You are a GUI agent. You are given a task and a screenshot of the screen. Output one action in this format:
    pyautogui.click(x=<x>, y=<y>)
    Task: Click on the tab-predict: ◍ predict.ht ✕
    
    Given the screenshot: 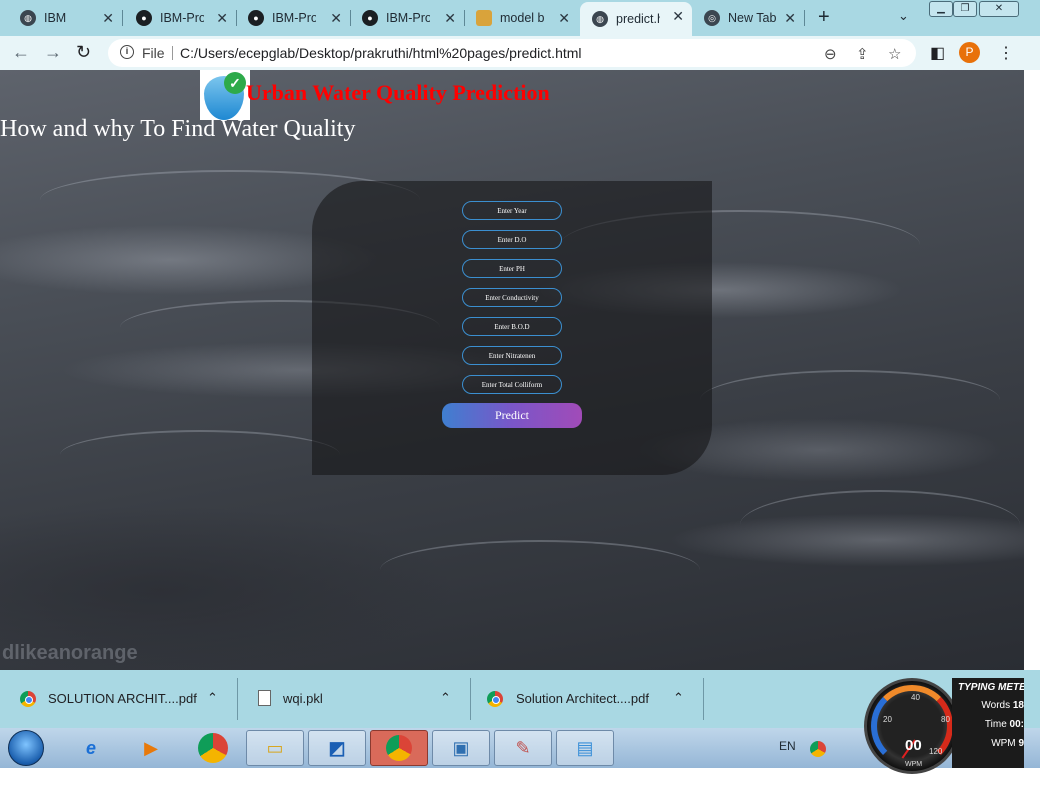 What is the action you would take?
    pyautogui.click(x=636, y=19)
    